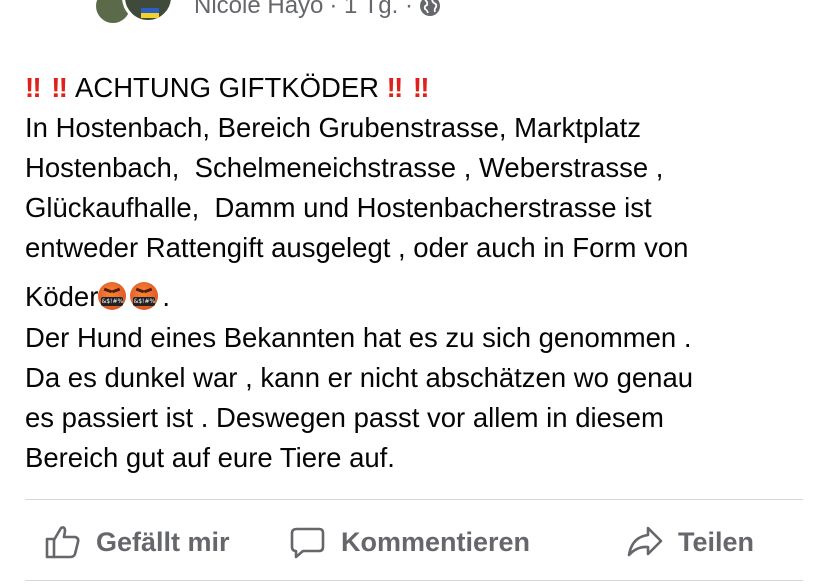 This screenshot has width=828, height=585. I want to click on thumbs-up-icon, so click(62, 542).